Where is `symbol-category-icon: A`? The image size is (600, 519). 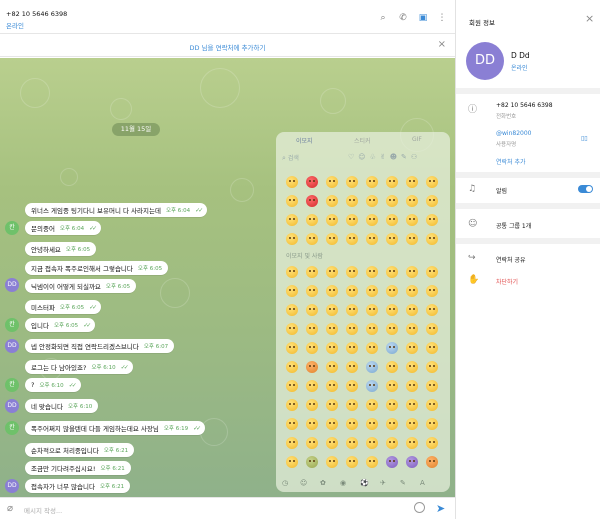
symbol-category-icon: A is located at coordinates (422, 483).